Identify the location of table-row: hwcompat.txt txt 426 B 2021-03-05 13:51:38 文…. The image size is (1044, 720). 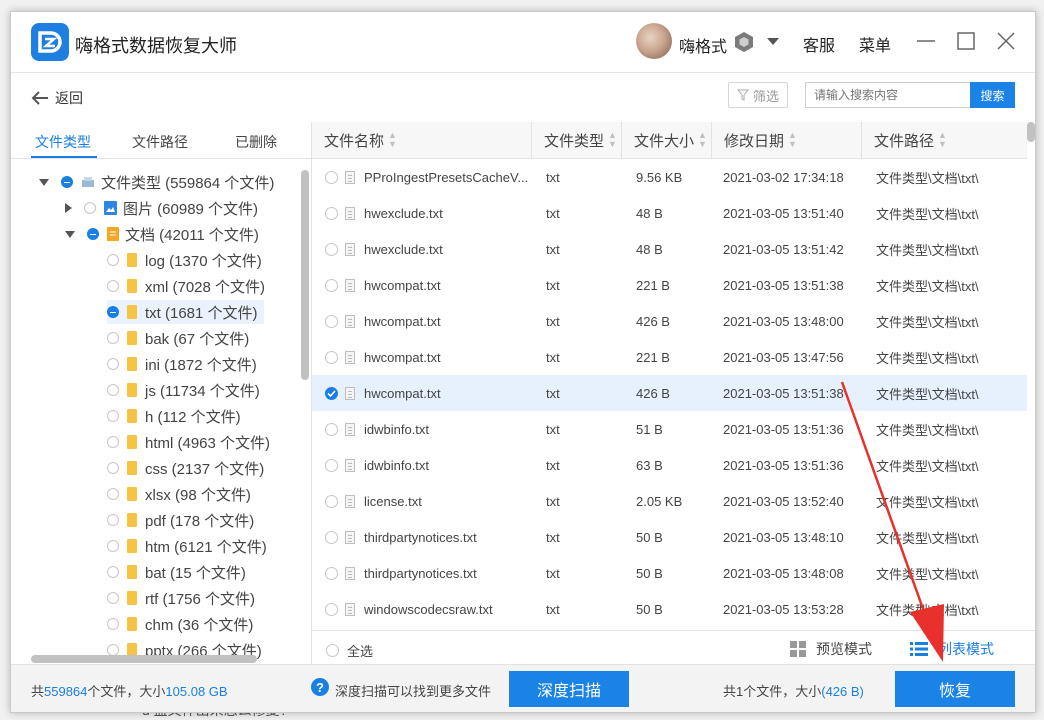
(669, 393).